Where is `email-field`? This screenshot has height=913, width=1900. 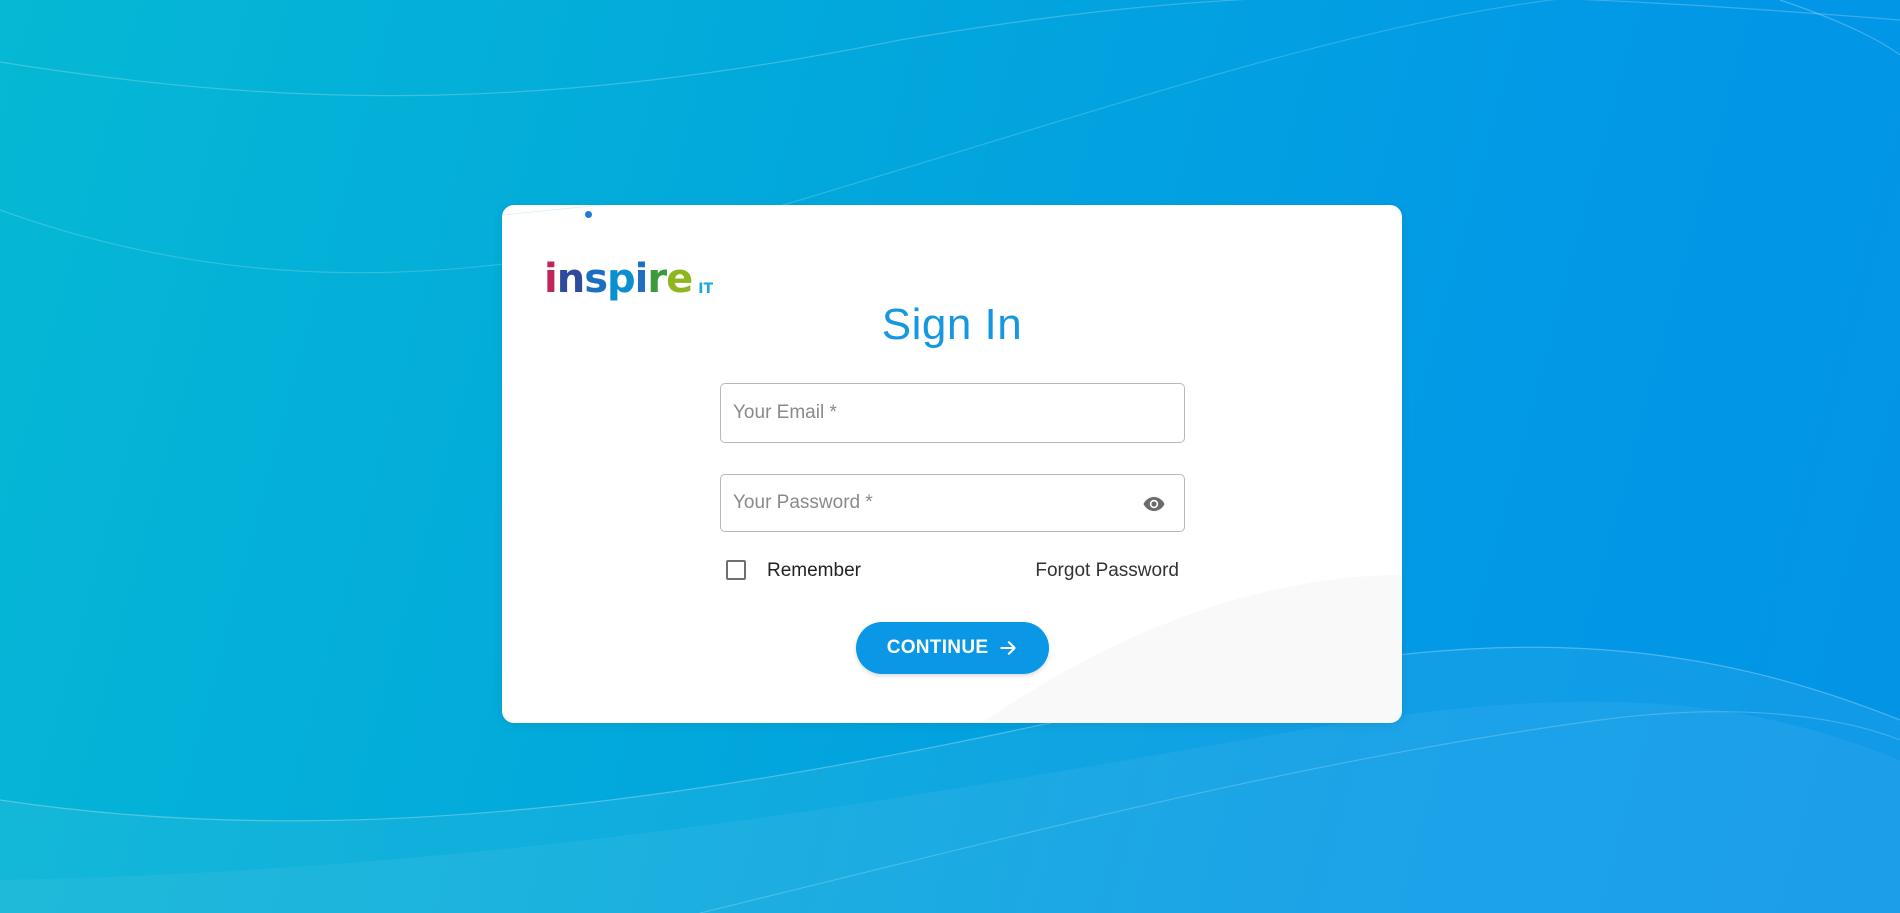
email-field is located at coordinates (952, 413).